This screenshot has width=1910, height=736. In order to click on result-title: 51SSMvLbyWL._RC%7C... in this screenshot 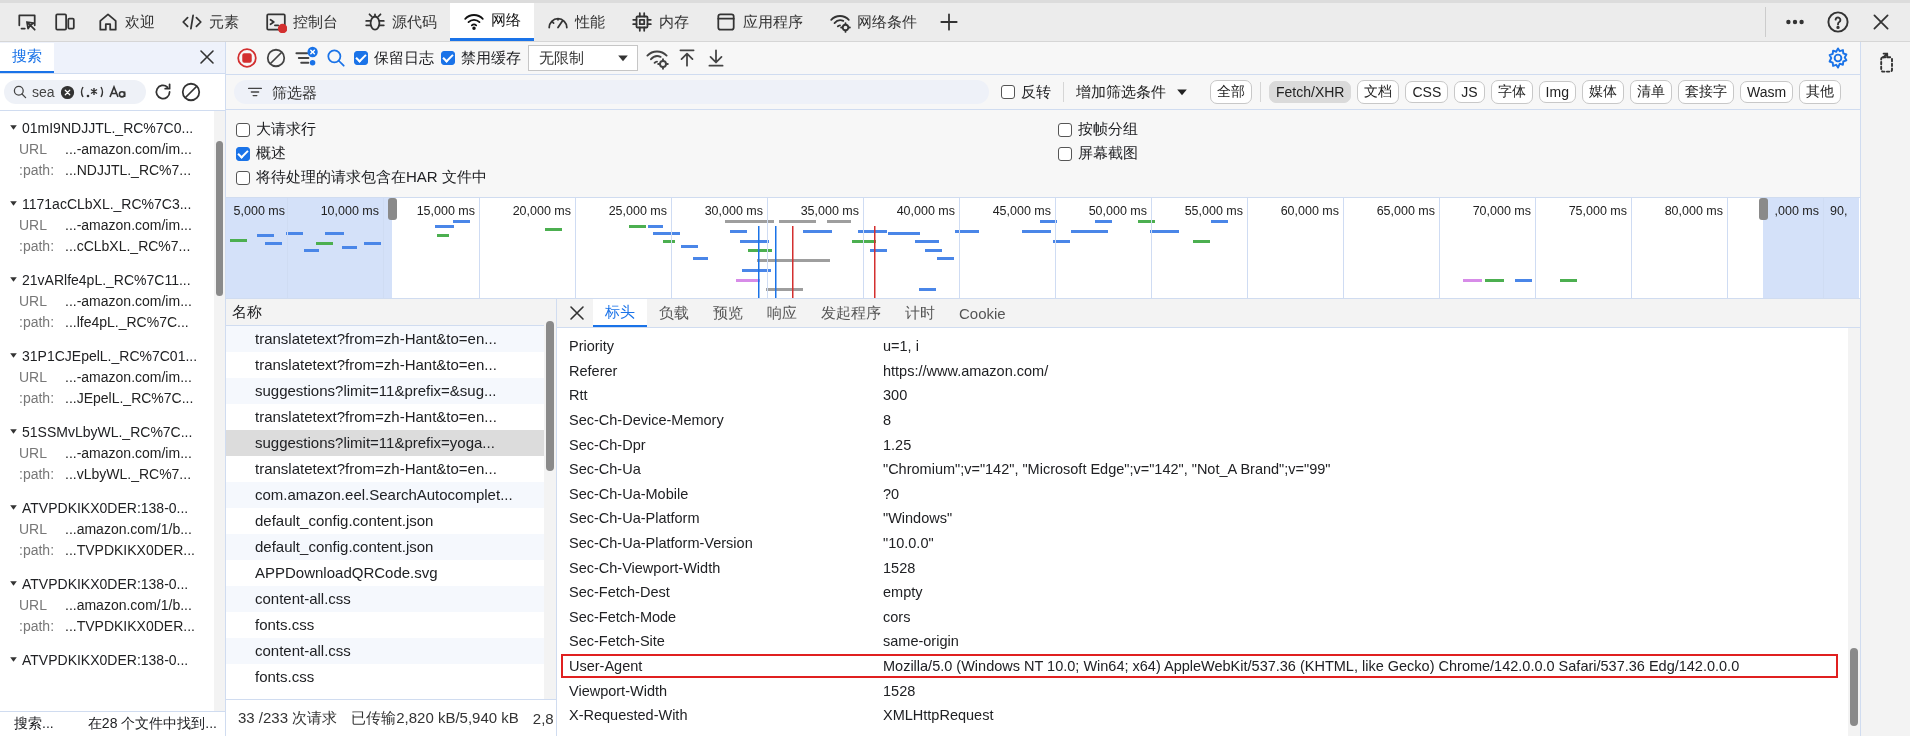, I will do `click(107, 431)`.